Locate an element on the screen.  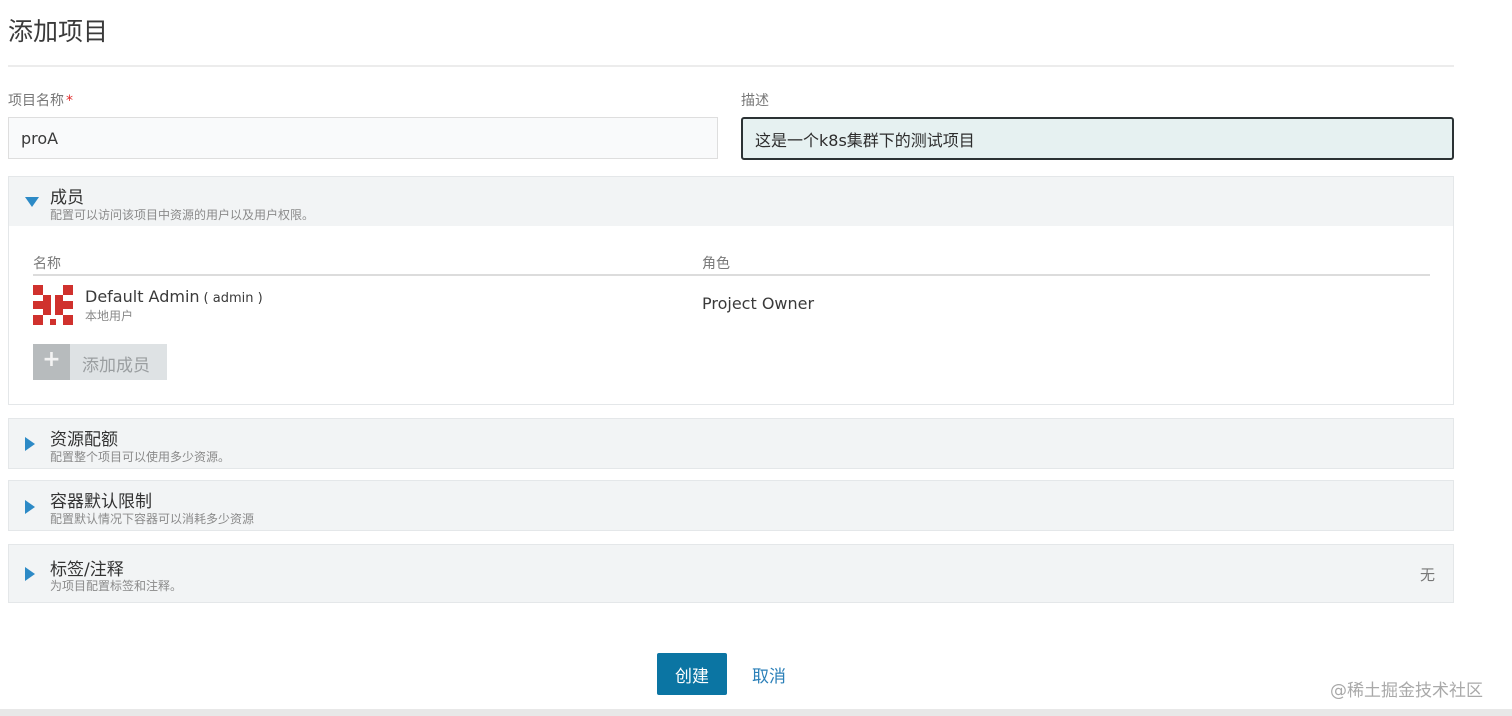
labels-status: 无 is located at coordinates (1427, 575).